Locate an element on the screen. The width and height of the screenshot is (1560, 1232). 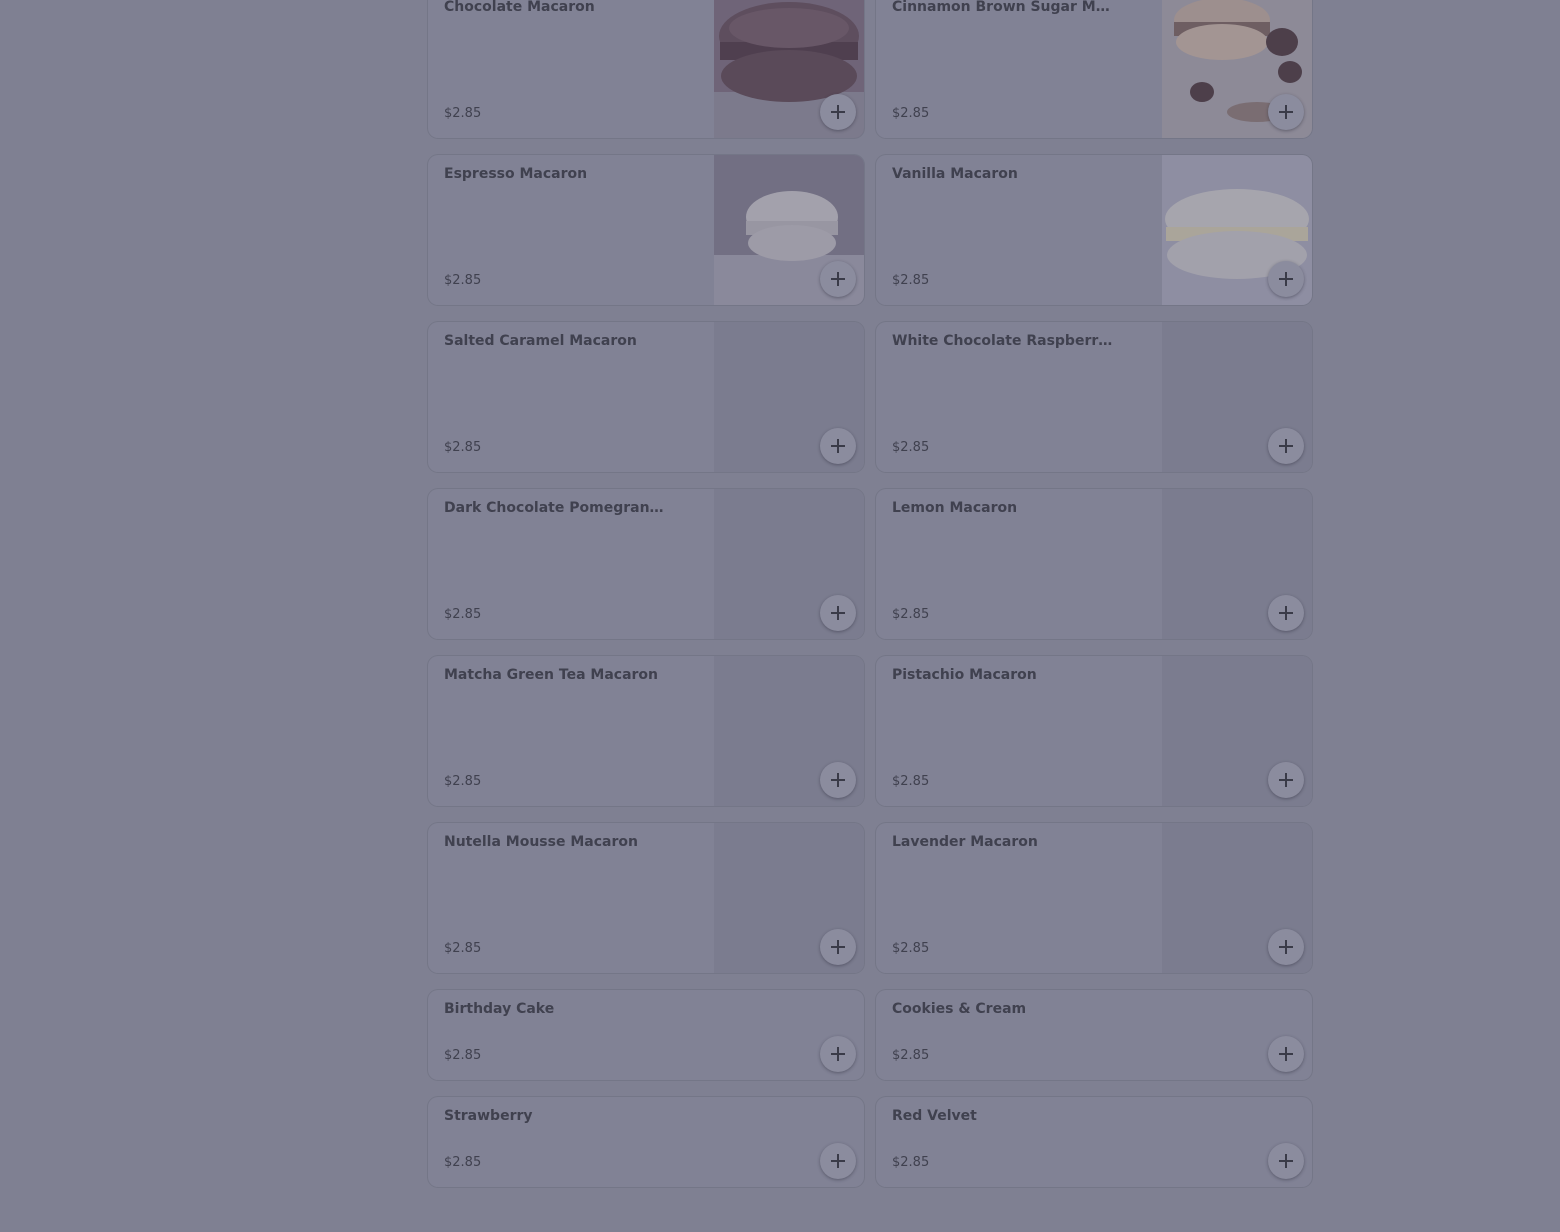
menu-item-card: Chocolate Macaron $2.85 is located at coordinates (646, 69).